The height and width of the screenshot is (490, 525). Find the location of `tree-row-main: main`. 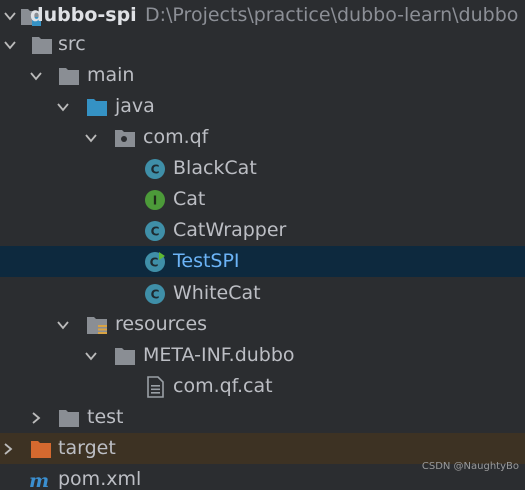

tree-row-main: main is located at coordinates (262, 75).